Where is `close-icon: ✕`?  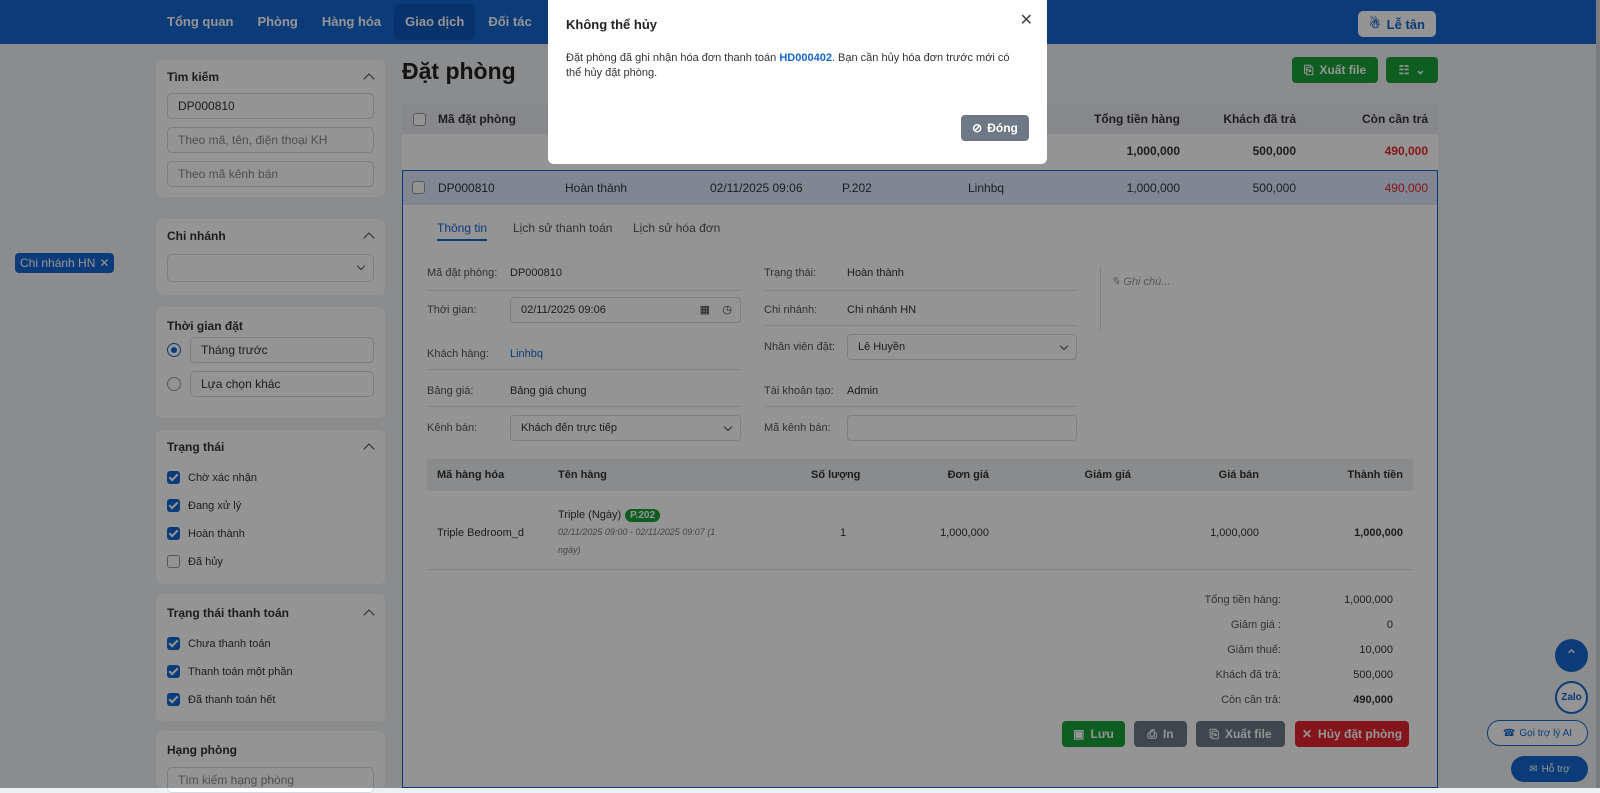 close-icon: ✕ is located at coordinates (1026, 20).